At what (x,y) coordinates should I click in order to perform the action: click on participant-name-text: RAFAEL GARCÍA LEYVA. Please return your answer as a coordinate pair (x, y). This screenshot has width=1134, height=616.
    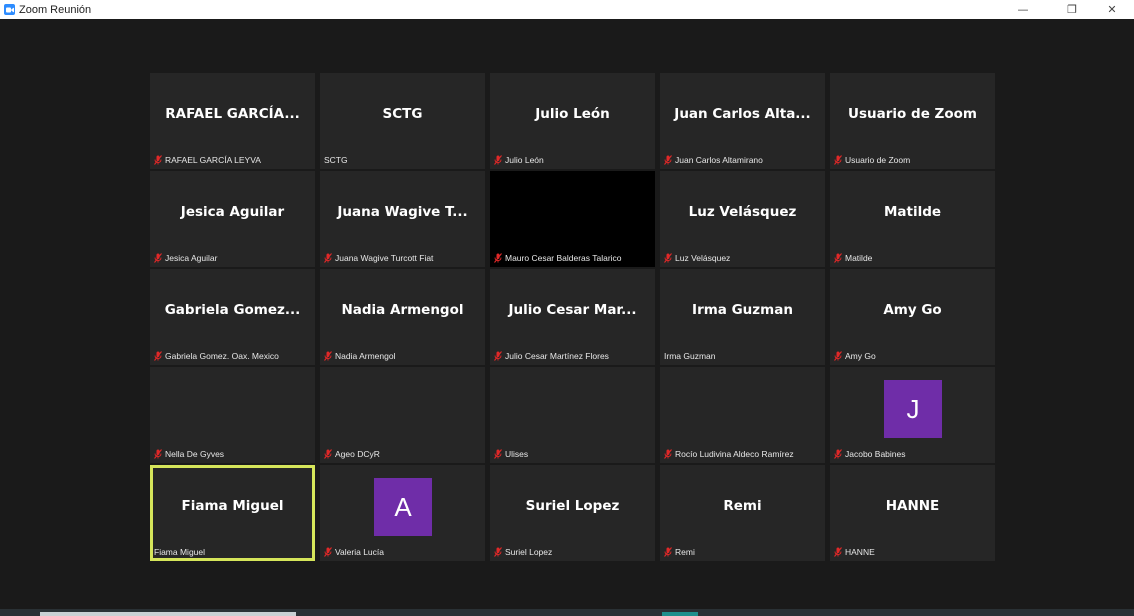
    Looking at the image, I should click on (213, 160).